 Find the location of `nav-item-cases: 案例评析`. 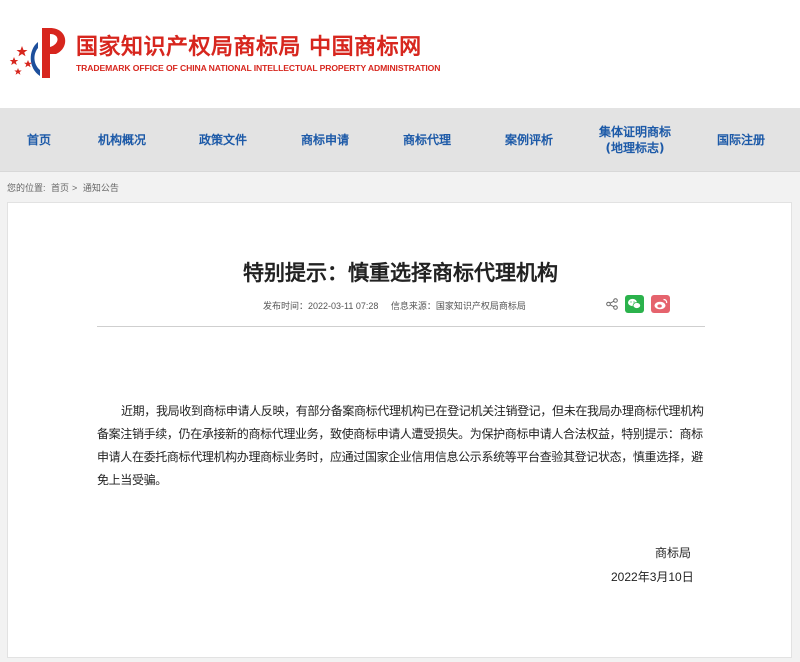

nav-item-cases: 案例评析 is located at coordinates (529, 140).